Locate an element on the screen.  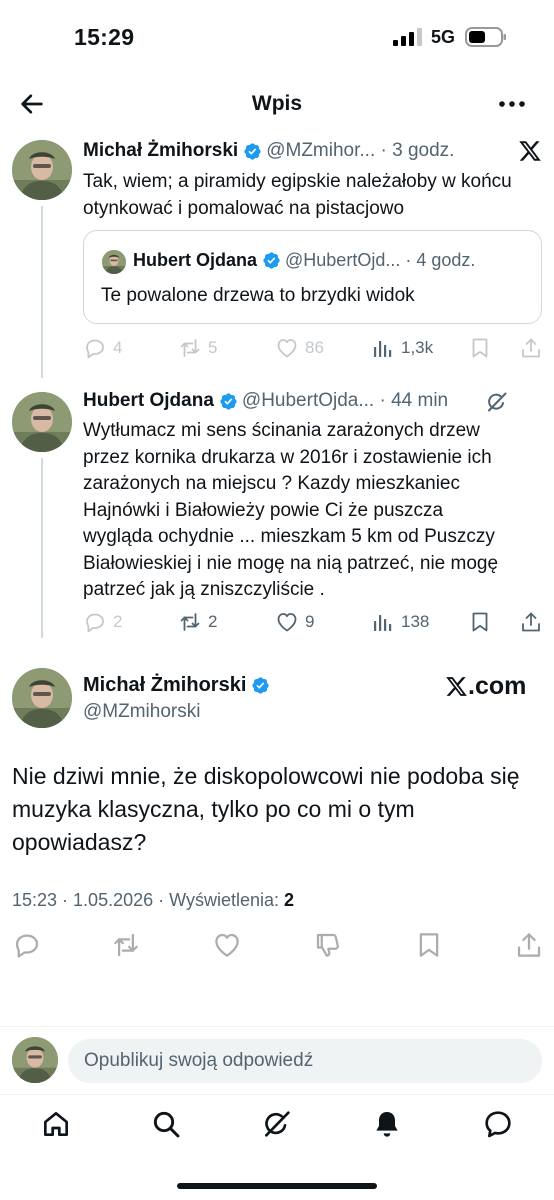
handle-time: @MZmihor... · 3 godz. is located at coordinates (360, 150).